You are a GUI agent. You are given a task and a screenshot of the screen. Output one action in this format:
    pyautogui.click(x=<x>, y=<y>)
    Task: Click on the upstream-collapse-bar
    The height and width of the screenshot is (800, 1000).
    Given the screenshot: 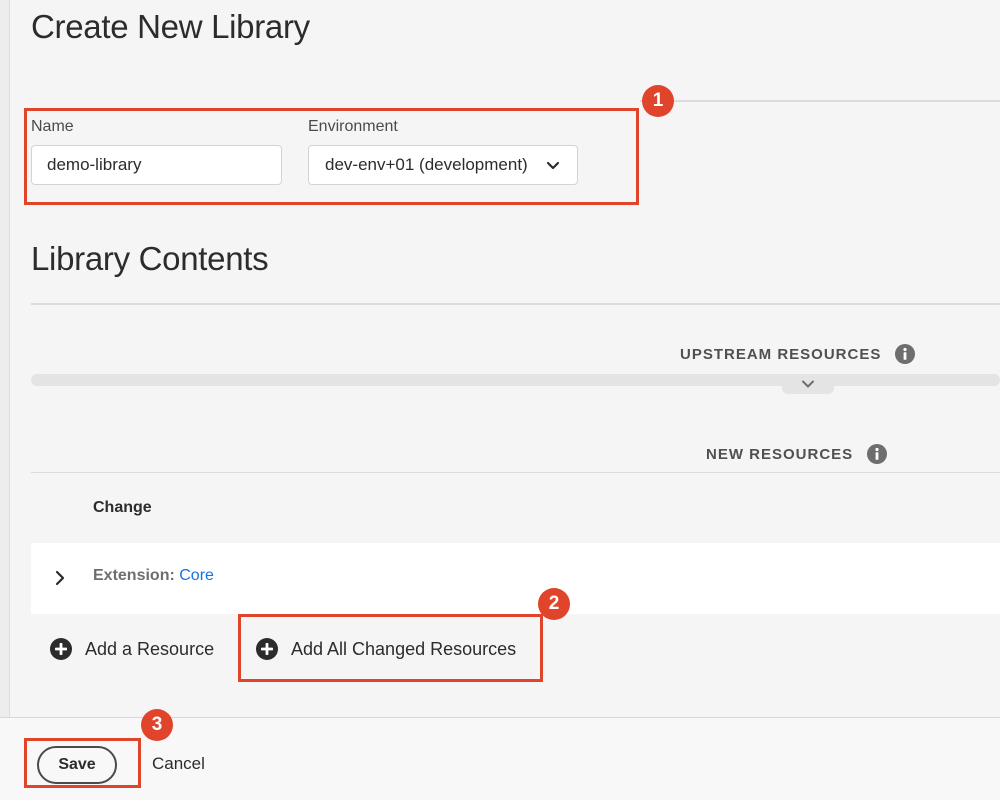 What is the action you would take?
    pyautogui.click(x=515, y=380)
    